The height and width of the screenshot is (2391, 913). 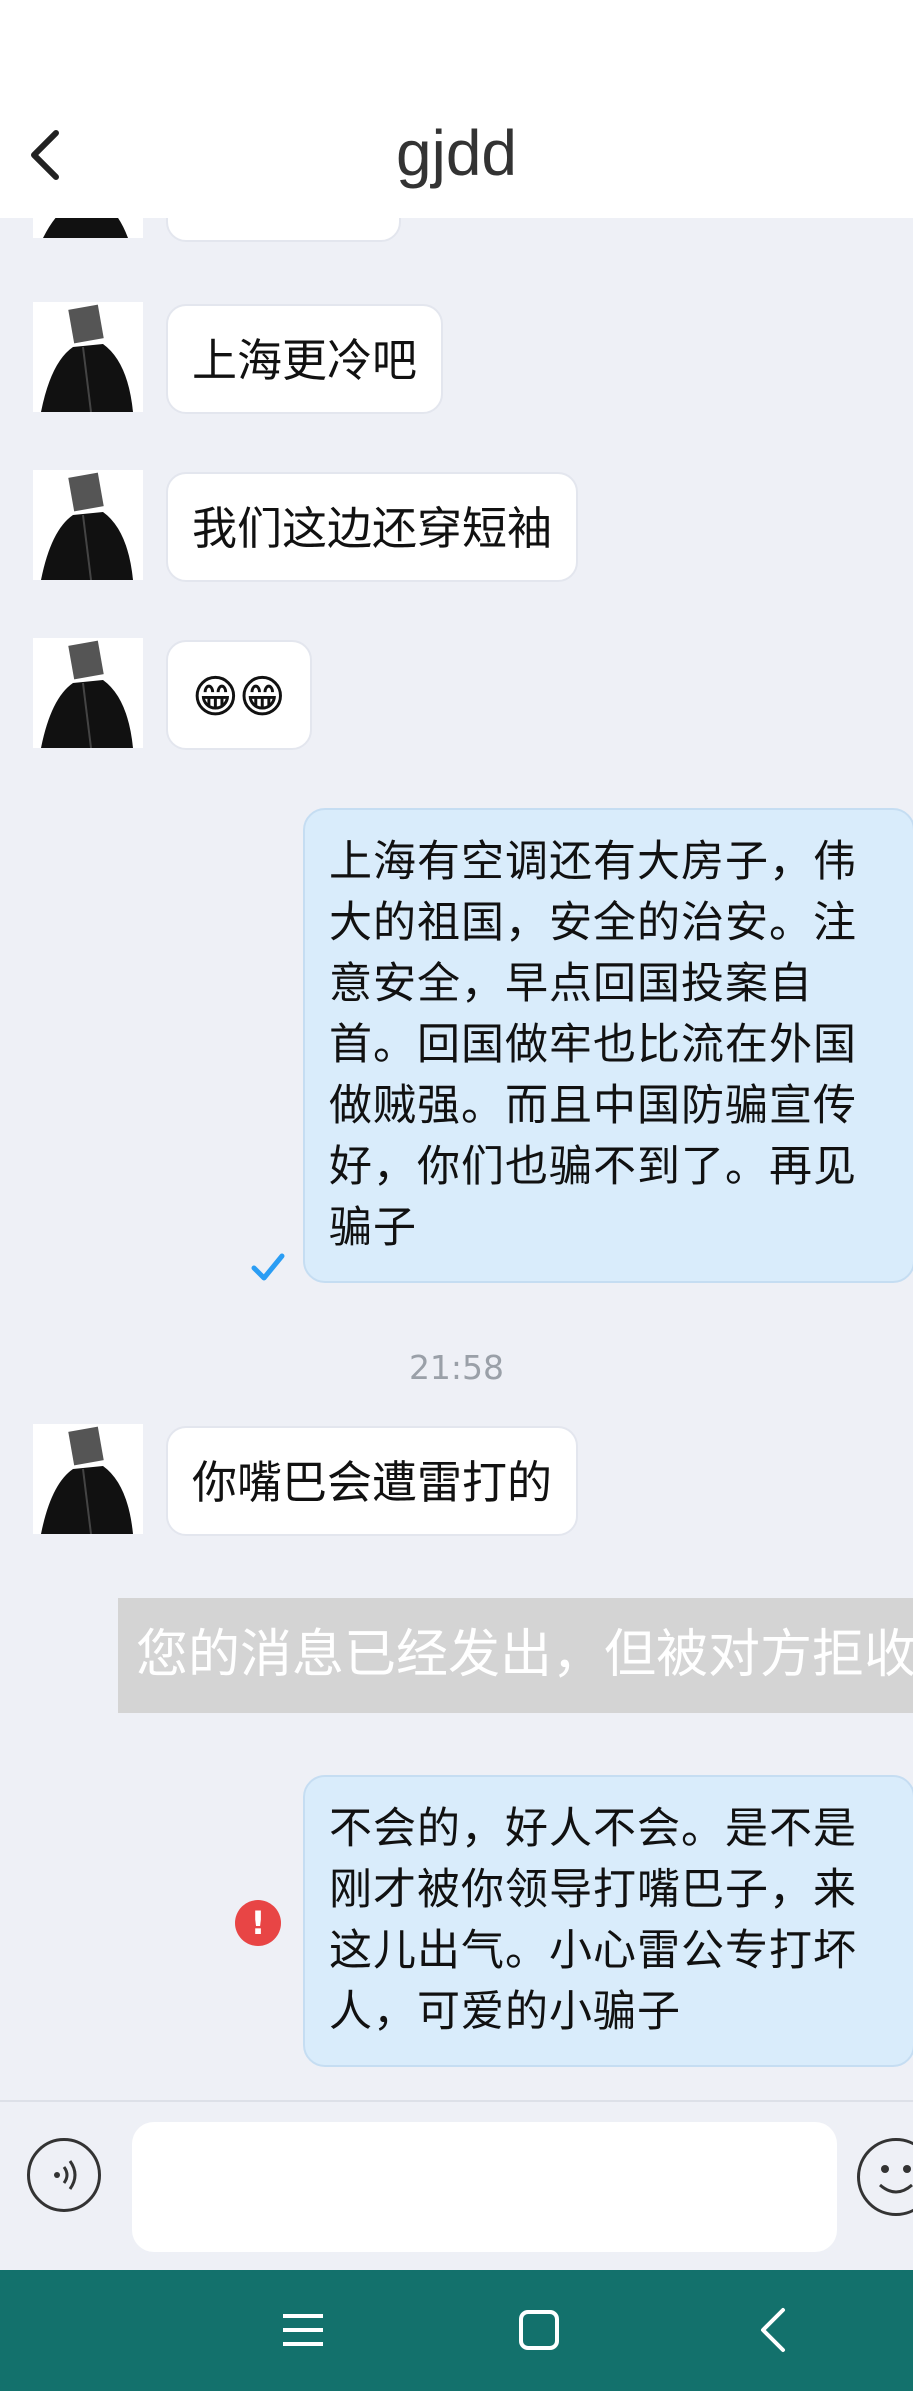 I want to click on menu-icon, so click(x=303, y=2330).